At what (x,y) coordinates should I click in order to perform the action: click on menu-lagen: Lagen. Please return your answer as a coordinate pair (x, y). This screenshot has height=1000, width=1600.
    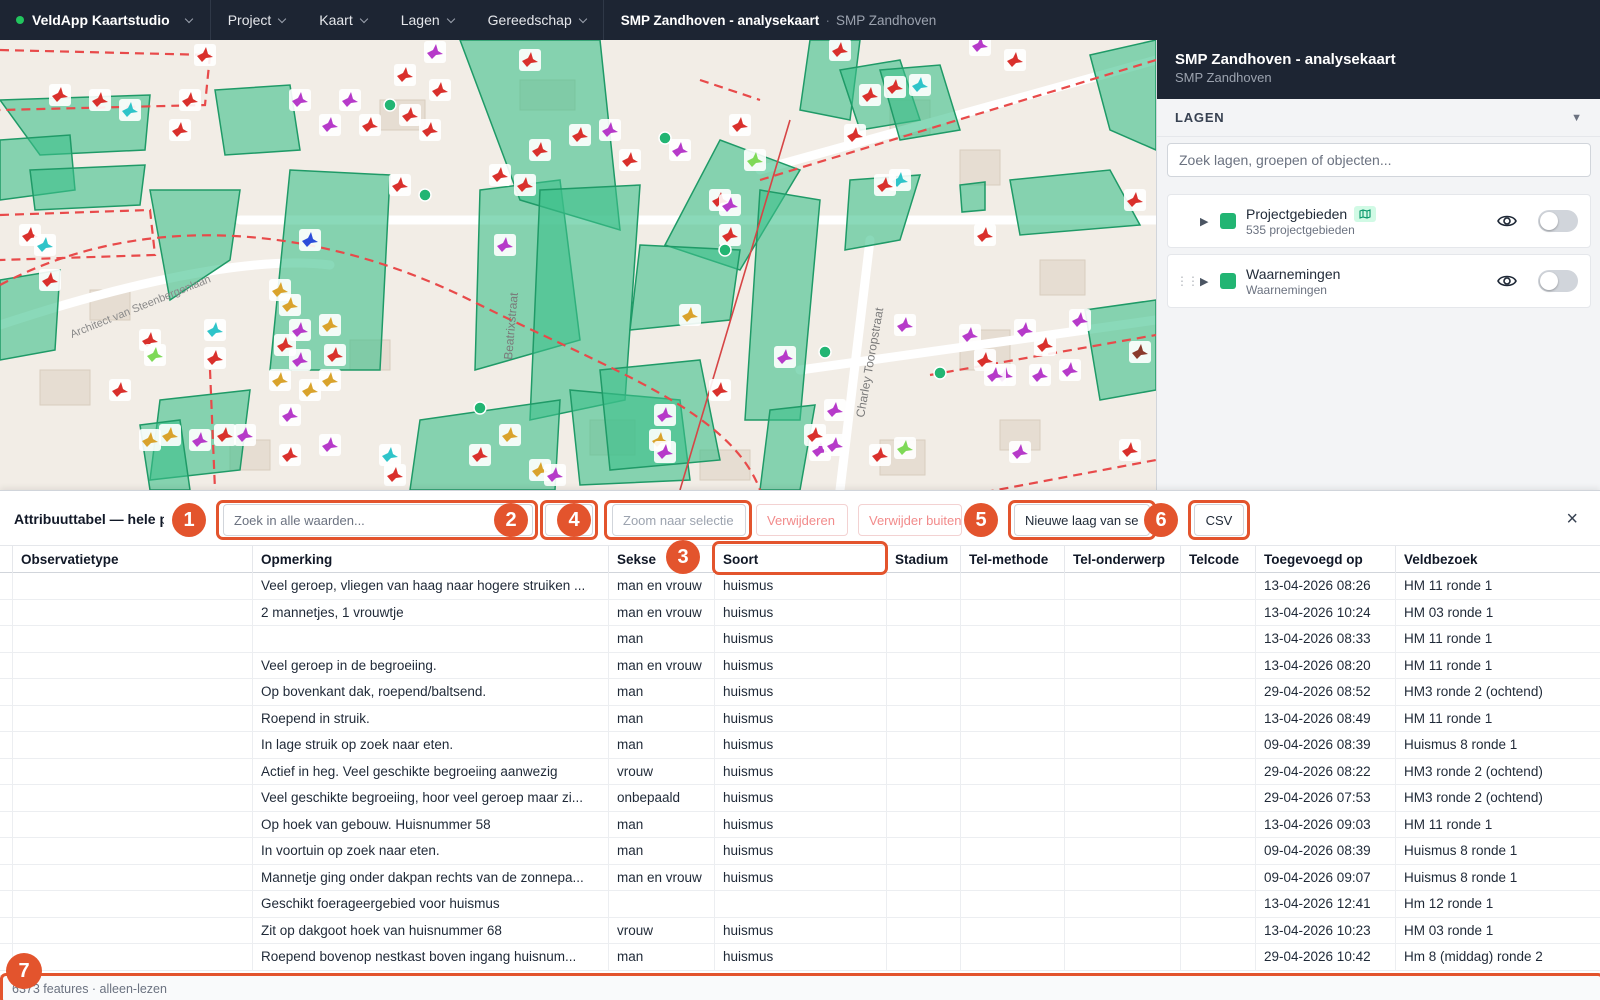
    Looking at the image, I should click on (427, 20).